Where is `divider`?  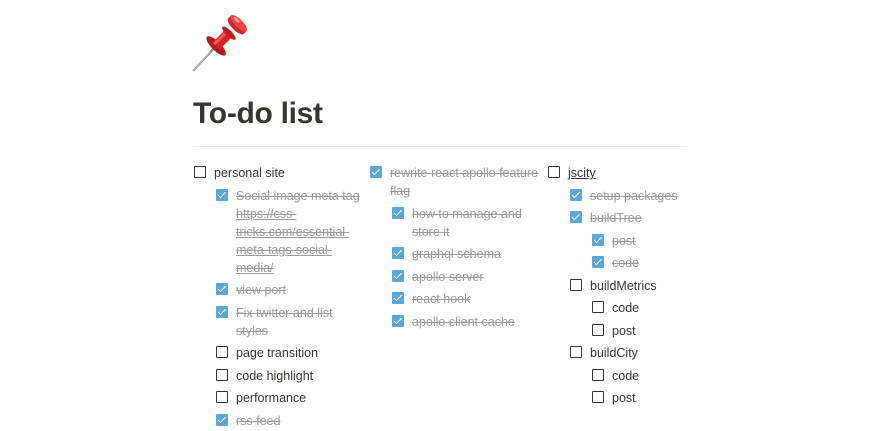
divider is located at coordinates (440, 146).